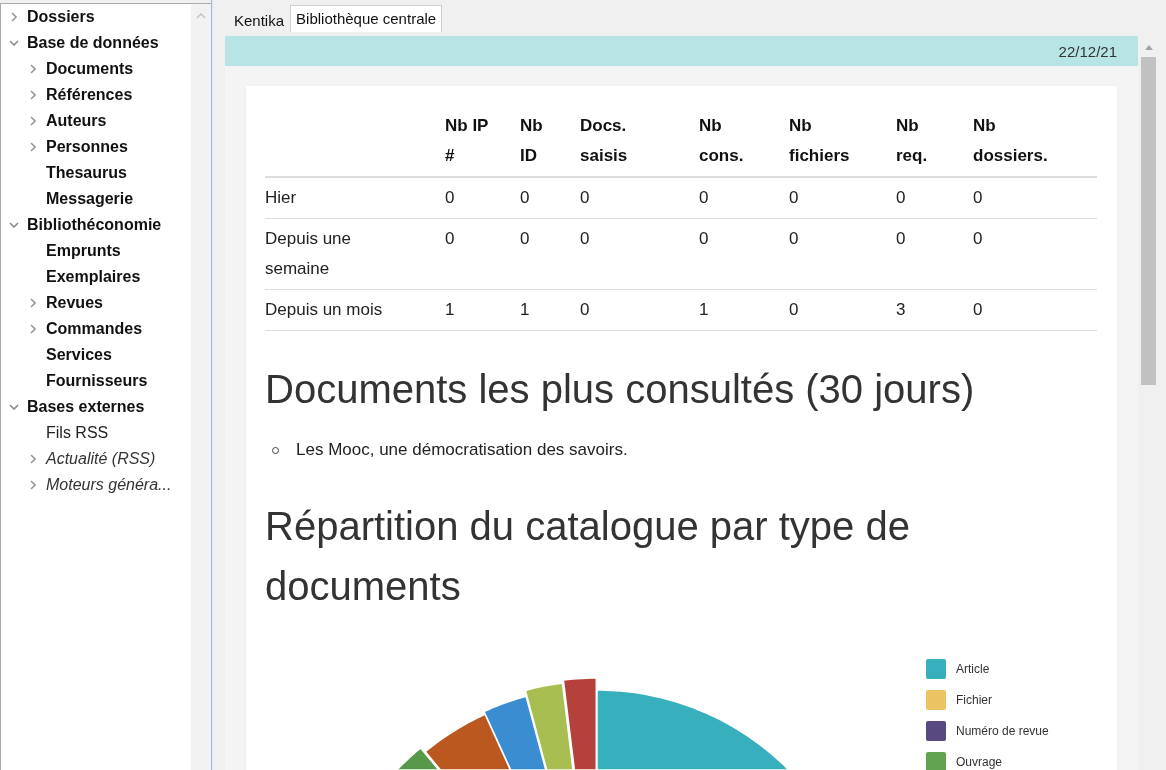  Describe the element at coordinates (462, 450) in the screenshot. I see `document-link: Les Mooc, une démocratisation des savoirs.` at that location.